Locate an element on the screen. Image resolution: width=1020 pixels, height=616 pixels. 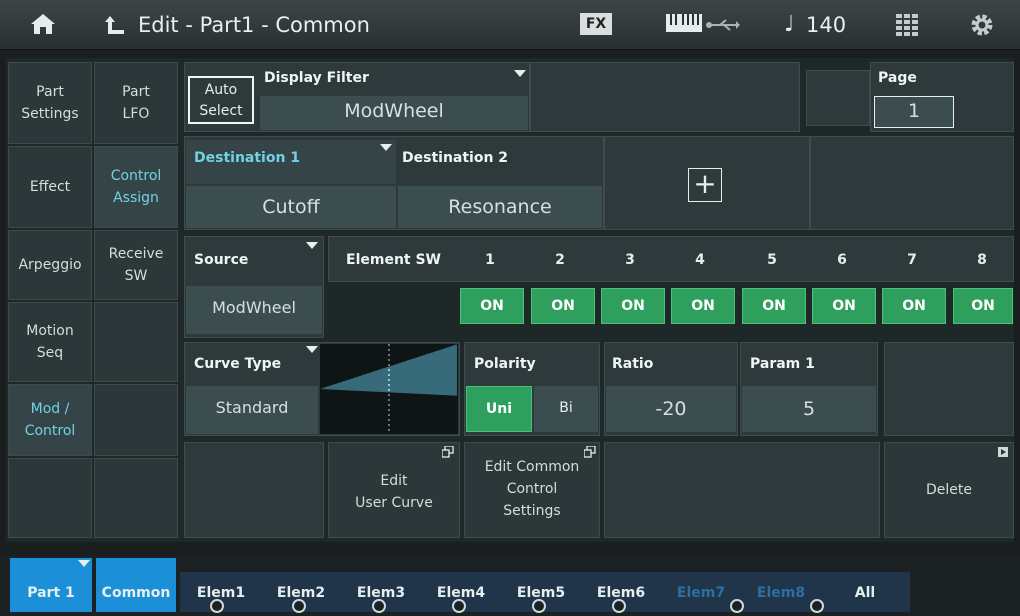
param1-value: 5 is located at coordinates (809, 409).